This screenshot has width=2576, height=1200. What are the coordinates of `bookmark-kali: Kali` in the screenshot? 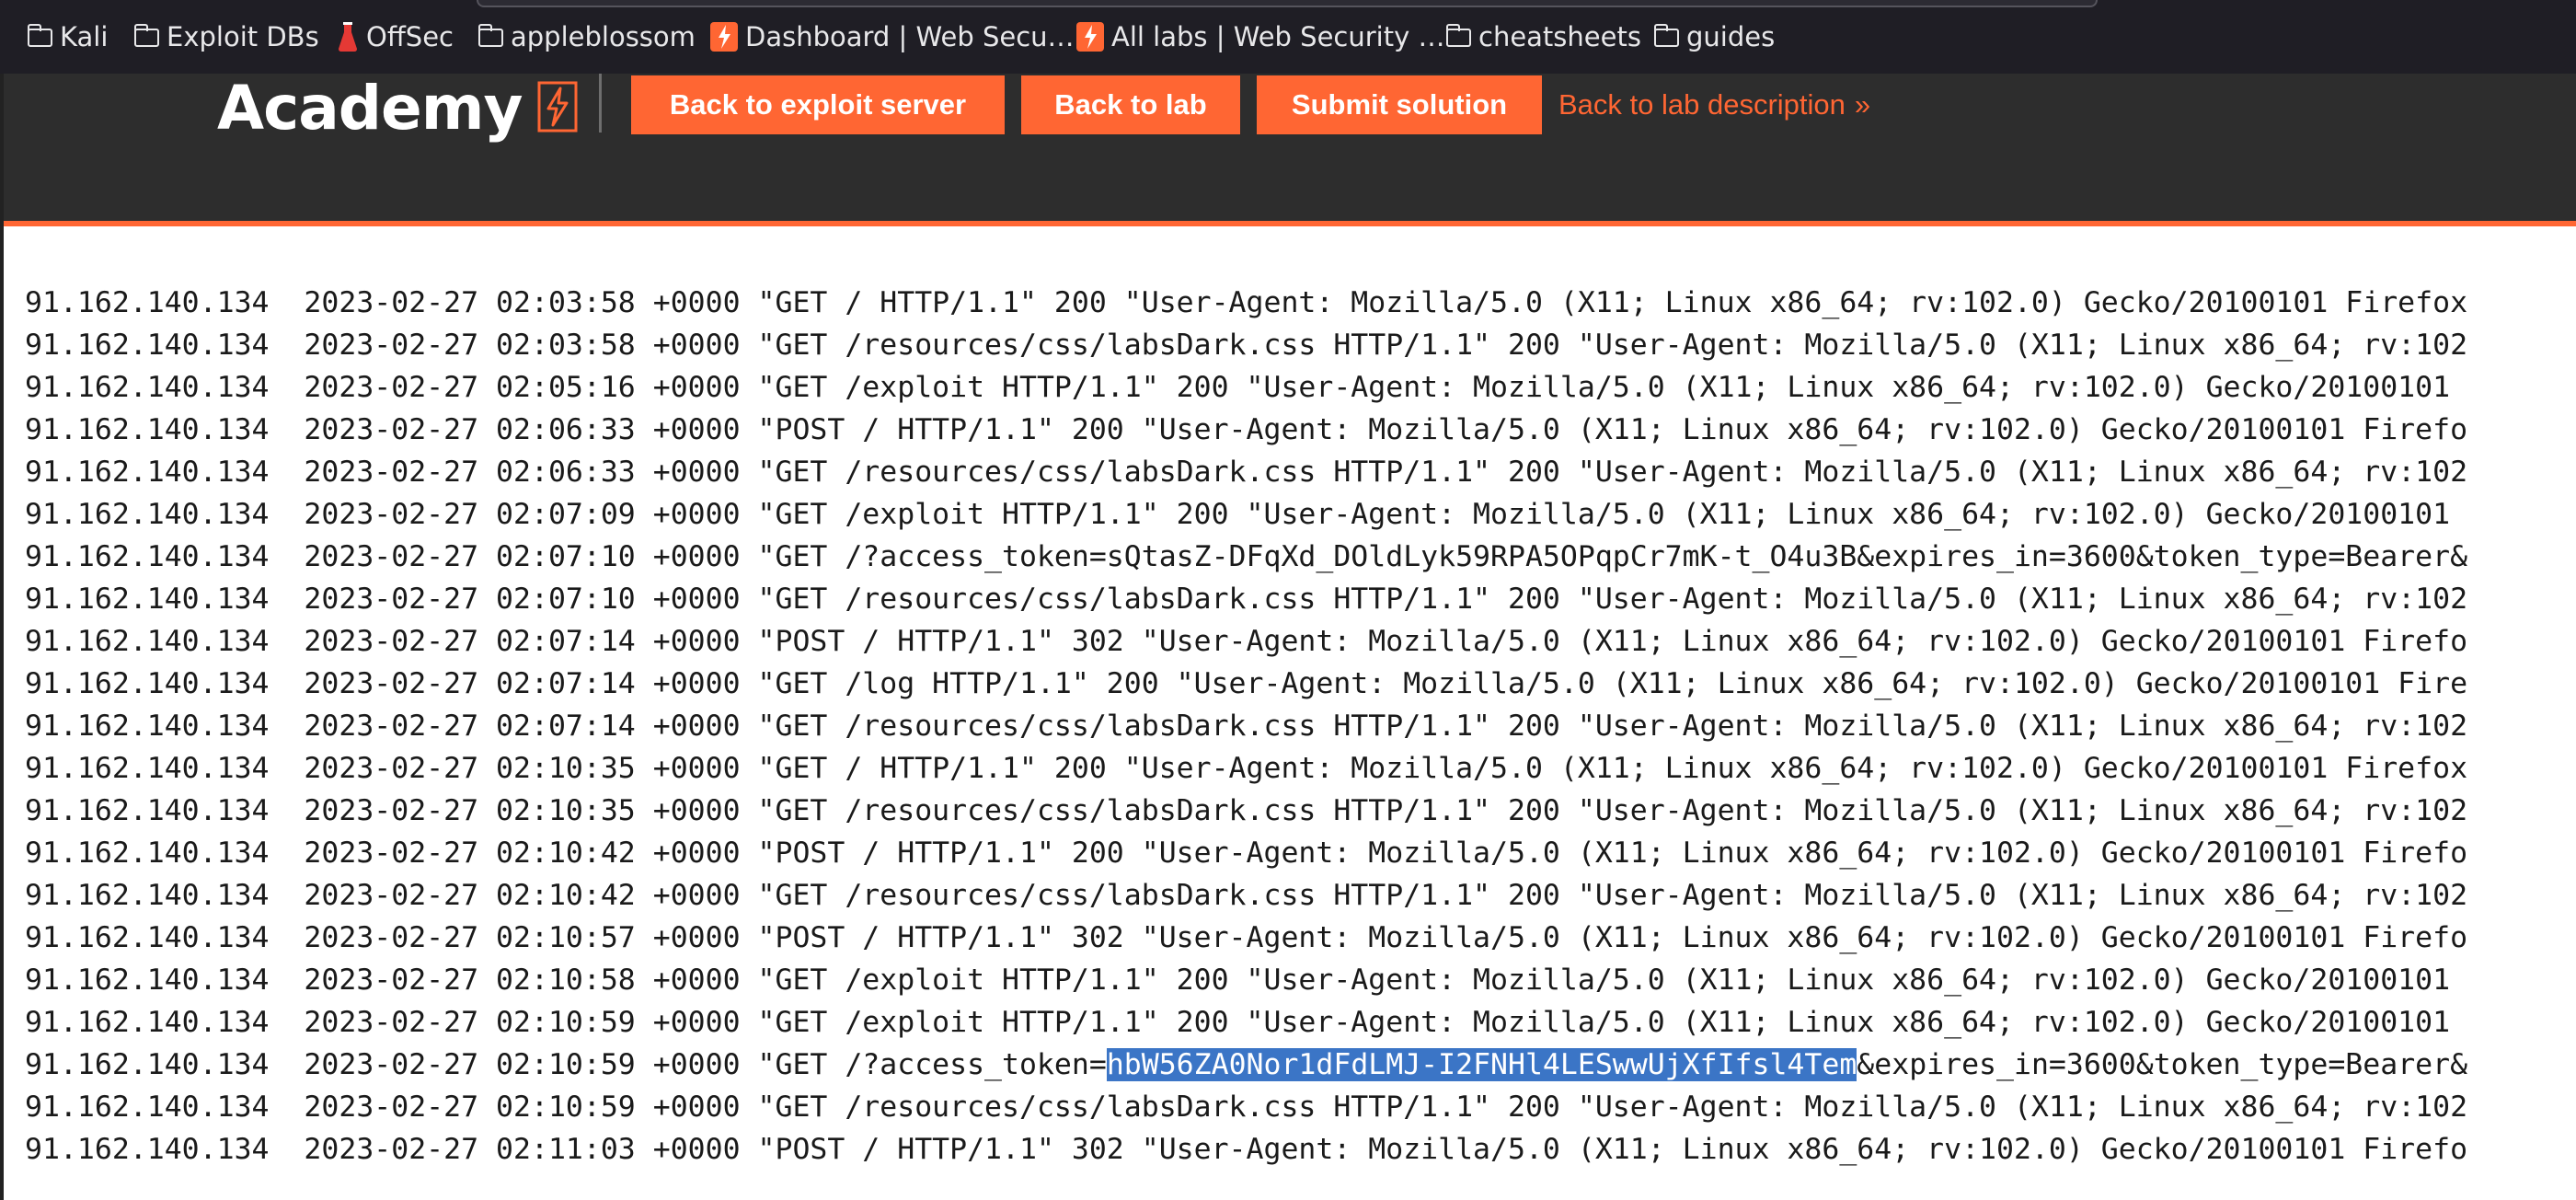 It's located at (68, 37).